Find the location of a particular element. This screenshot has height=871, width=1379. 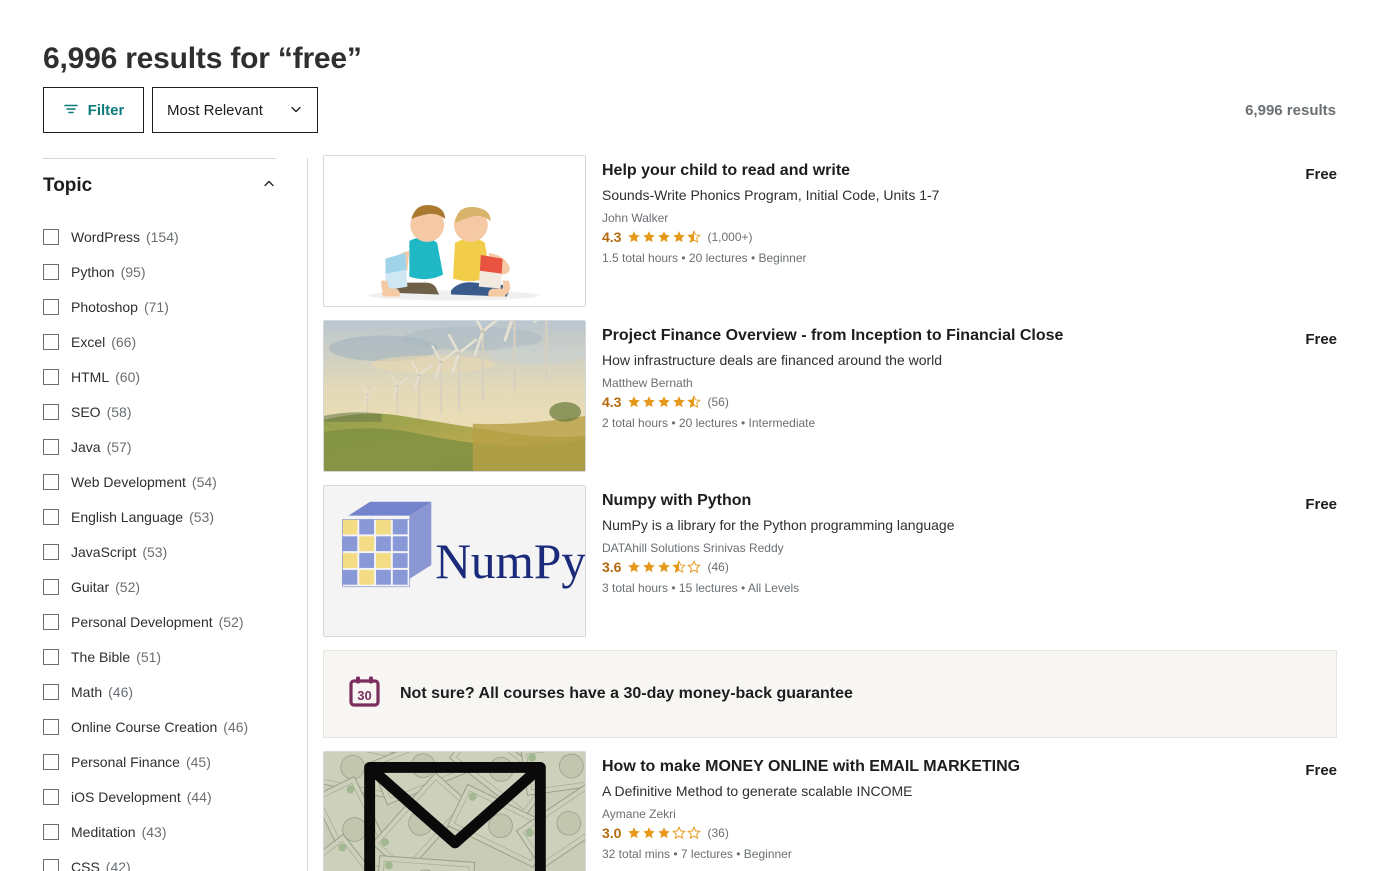

filter-button: Filter is located at coordinates (93, 110).